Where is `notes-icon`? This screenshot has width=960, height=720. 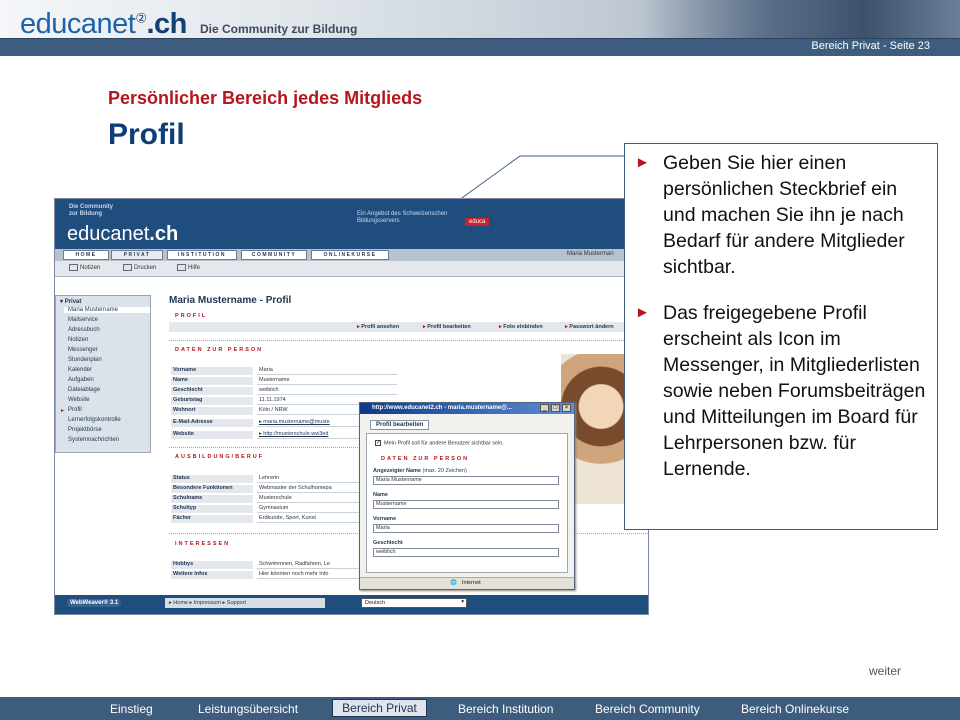
notes-icon is located at coordinates (73, 267).